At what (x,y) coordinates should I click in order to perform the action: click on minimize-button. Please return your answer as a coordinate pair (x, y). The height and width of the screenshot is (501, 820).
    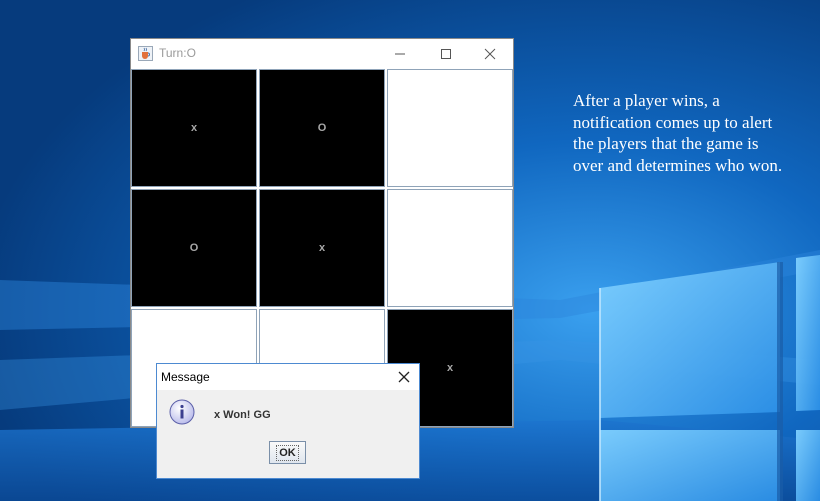
    Looking at the image, I should click on (400, 54).